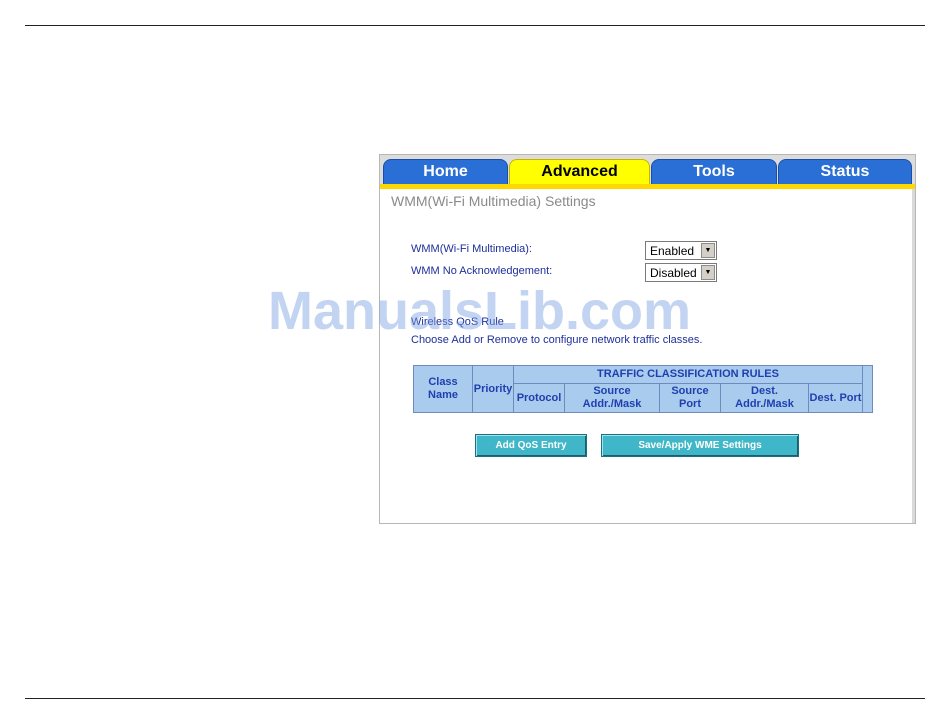 The image size is (950, 725). I want to click on wmm-label: WMM(Wi-Fi Multimedia):, so click(471, 249).